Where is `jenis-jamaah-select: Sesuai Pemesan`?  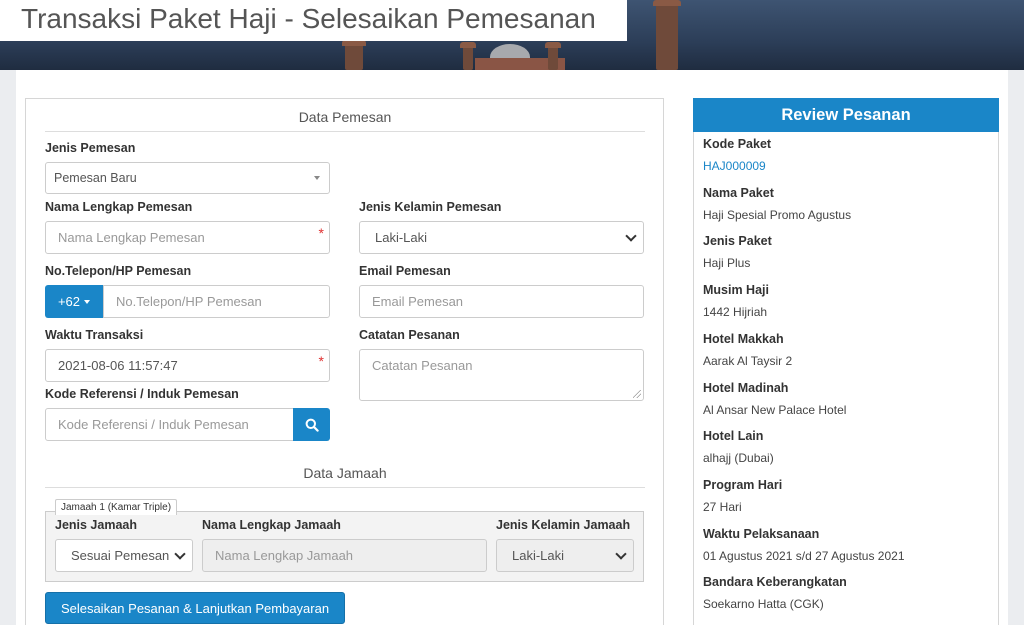
jenis-jamaah-select: Sesuai Pemesan is located at coordinates (124, 555).